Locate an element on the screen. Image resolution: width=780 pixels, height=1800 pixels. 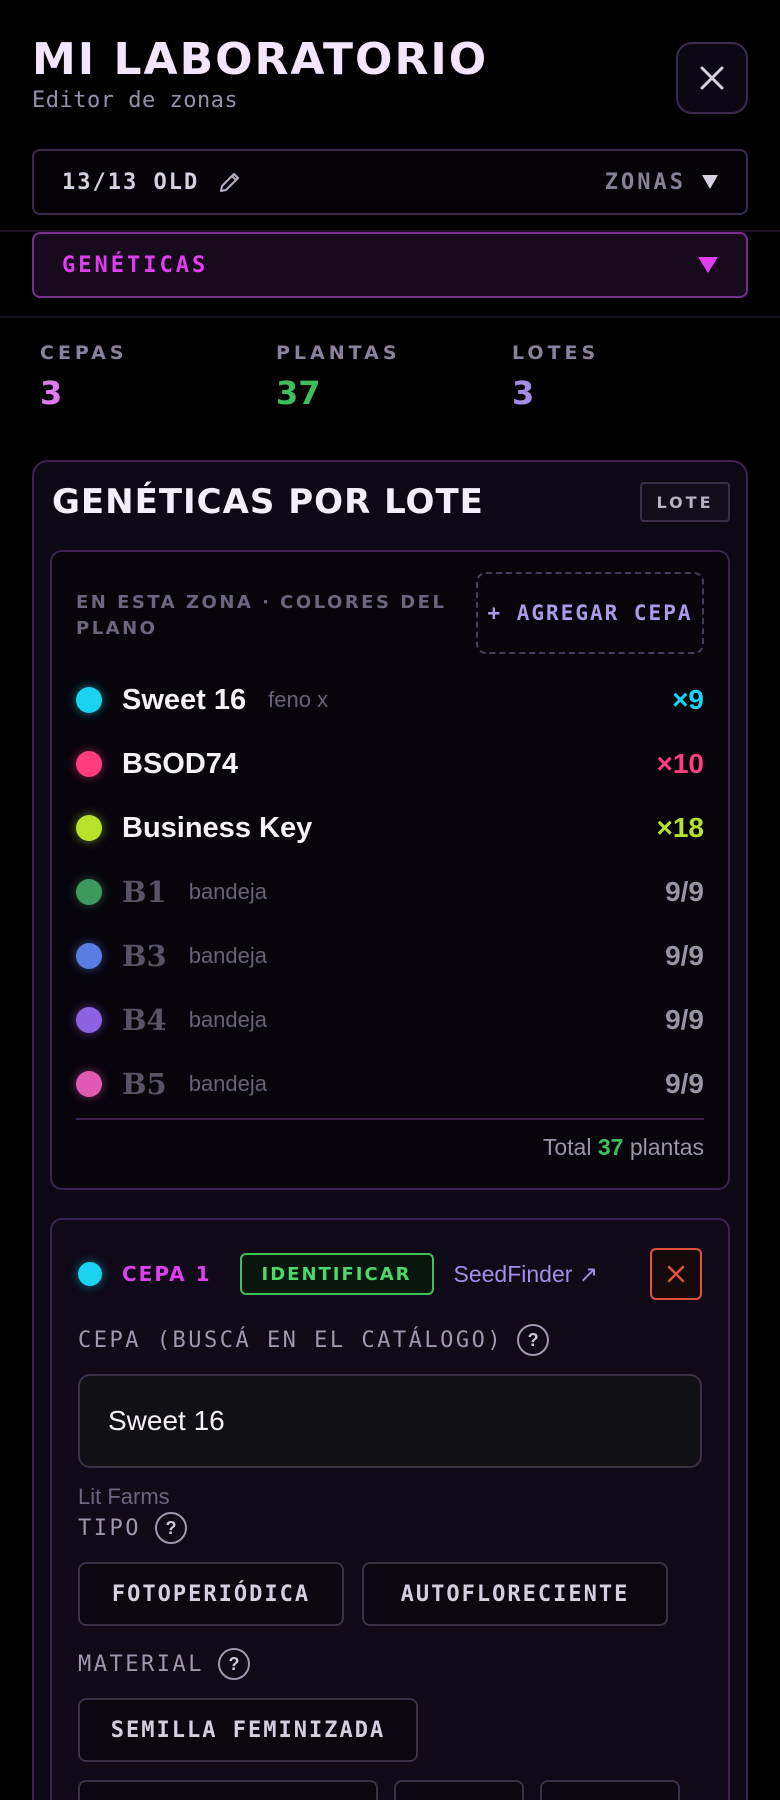
header: MI LABORATORIO Editor de zonas is located at coordinates (390, 75).